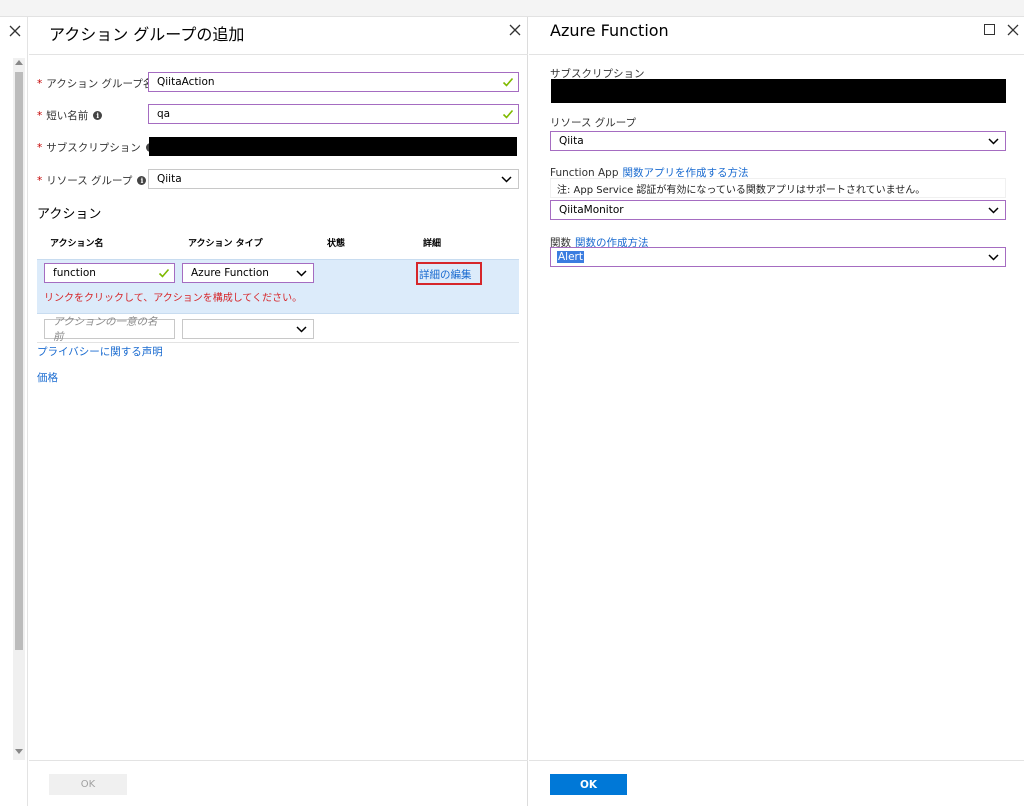 The width and height of the screenshot is (1024, 806). What do you see at coordinates (333, 82) in the screenshot?
I see `group-name-input: QiitaAction` at bounding box center [333, 82].